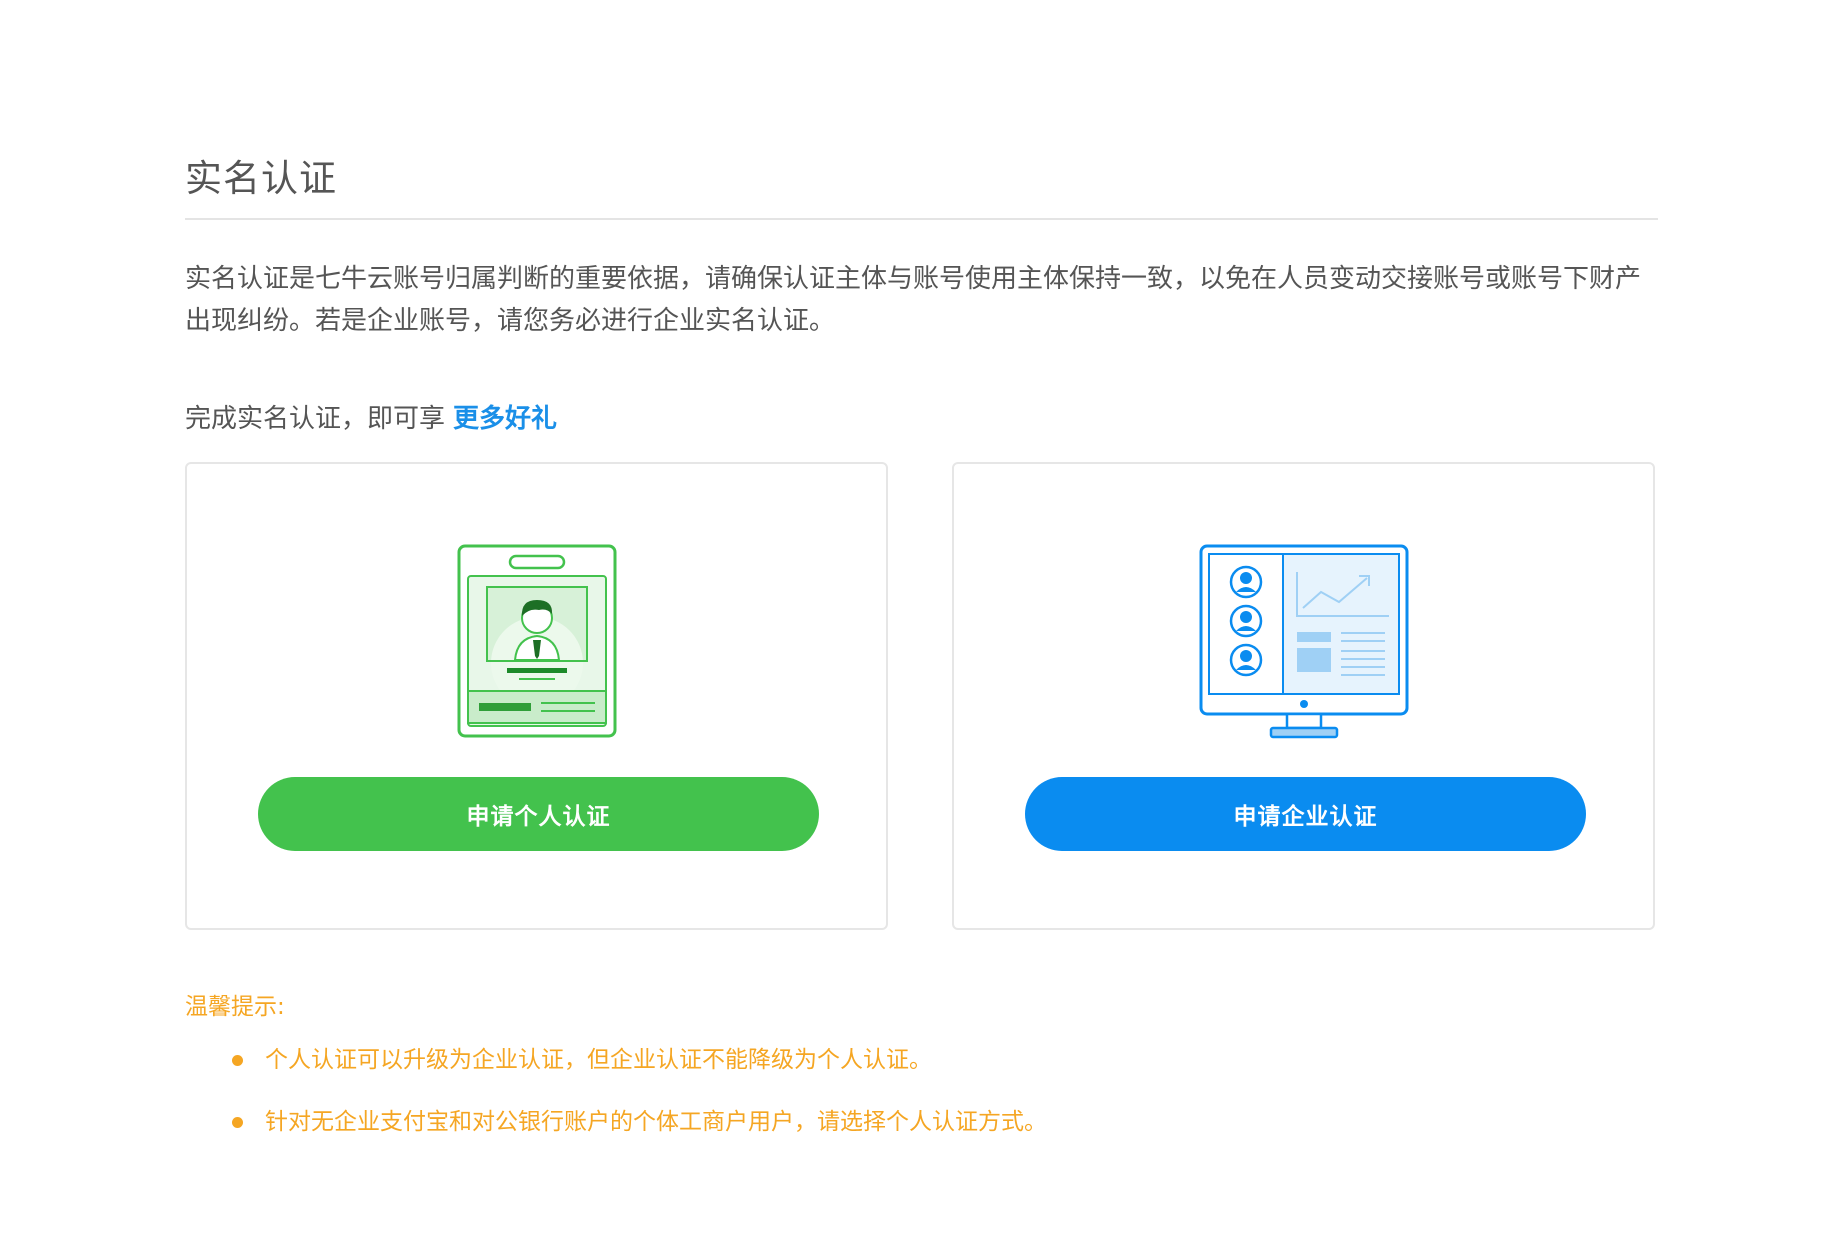 The image size is (1840, 1244). I want to click on benefit-line: 完成实名认证，即可享 更多好礼, so click(371, 416).